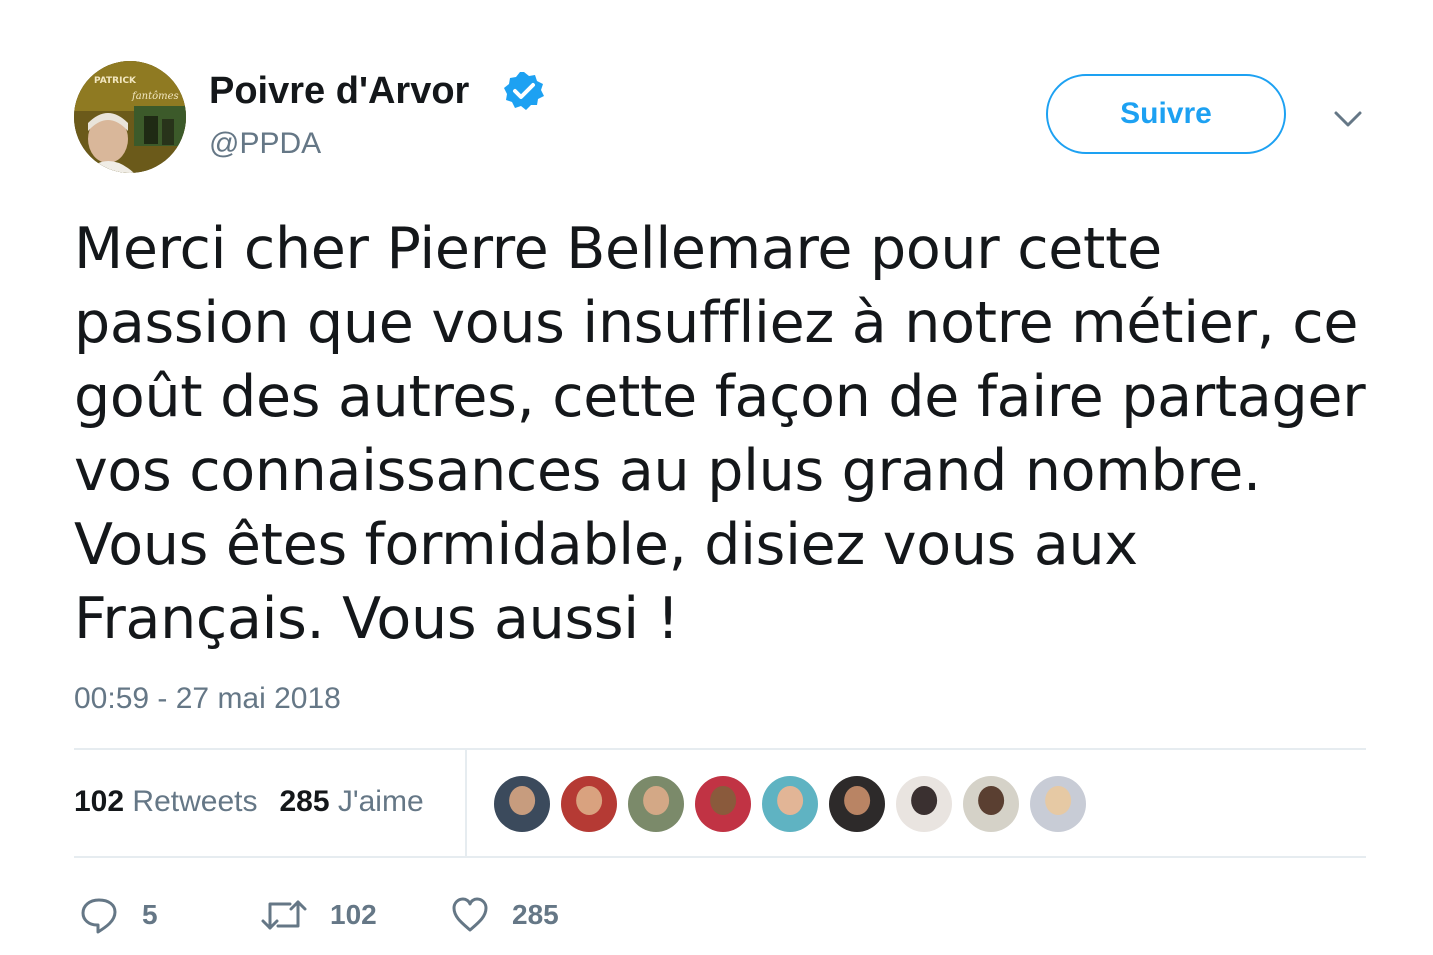 This screenshot has width=1433, height=955. I want to click on tweet-timestamp: 00:59 - 27 mai 2018, so click(207, 699).